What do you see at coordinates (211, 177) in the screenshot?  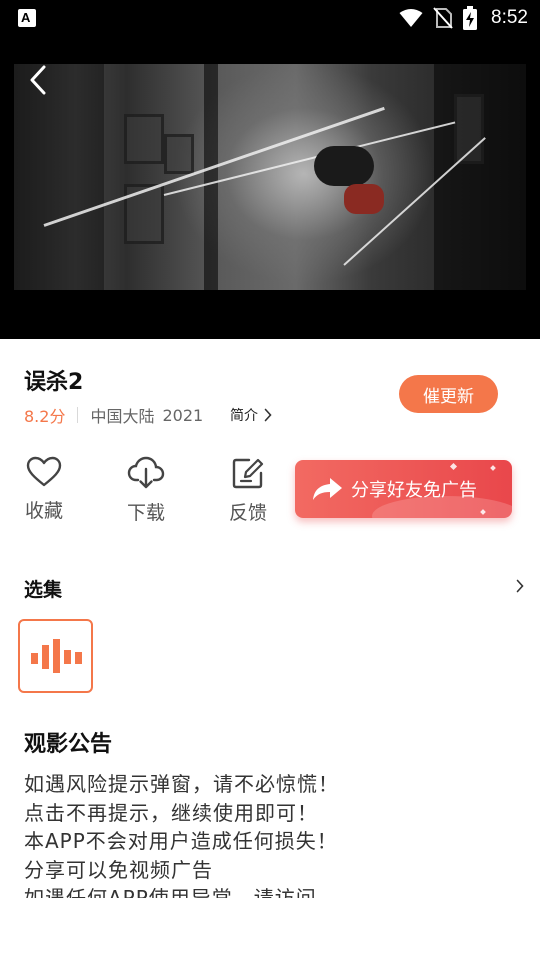 I see `video-scene-wall` at bounding box center [211, 177].